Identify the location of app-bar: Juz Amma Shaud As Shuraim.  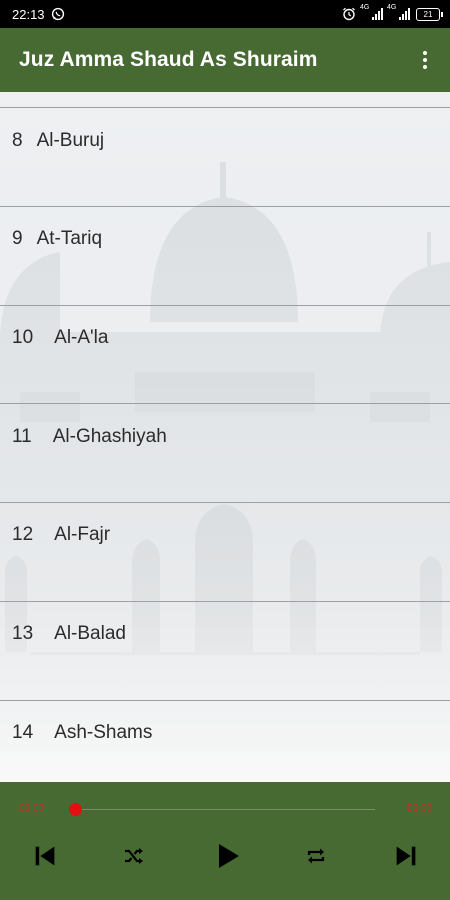
(225, 60).